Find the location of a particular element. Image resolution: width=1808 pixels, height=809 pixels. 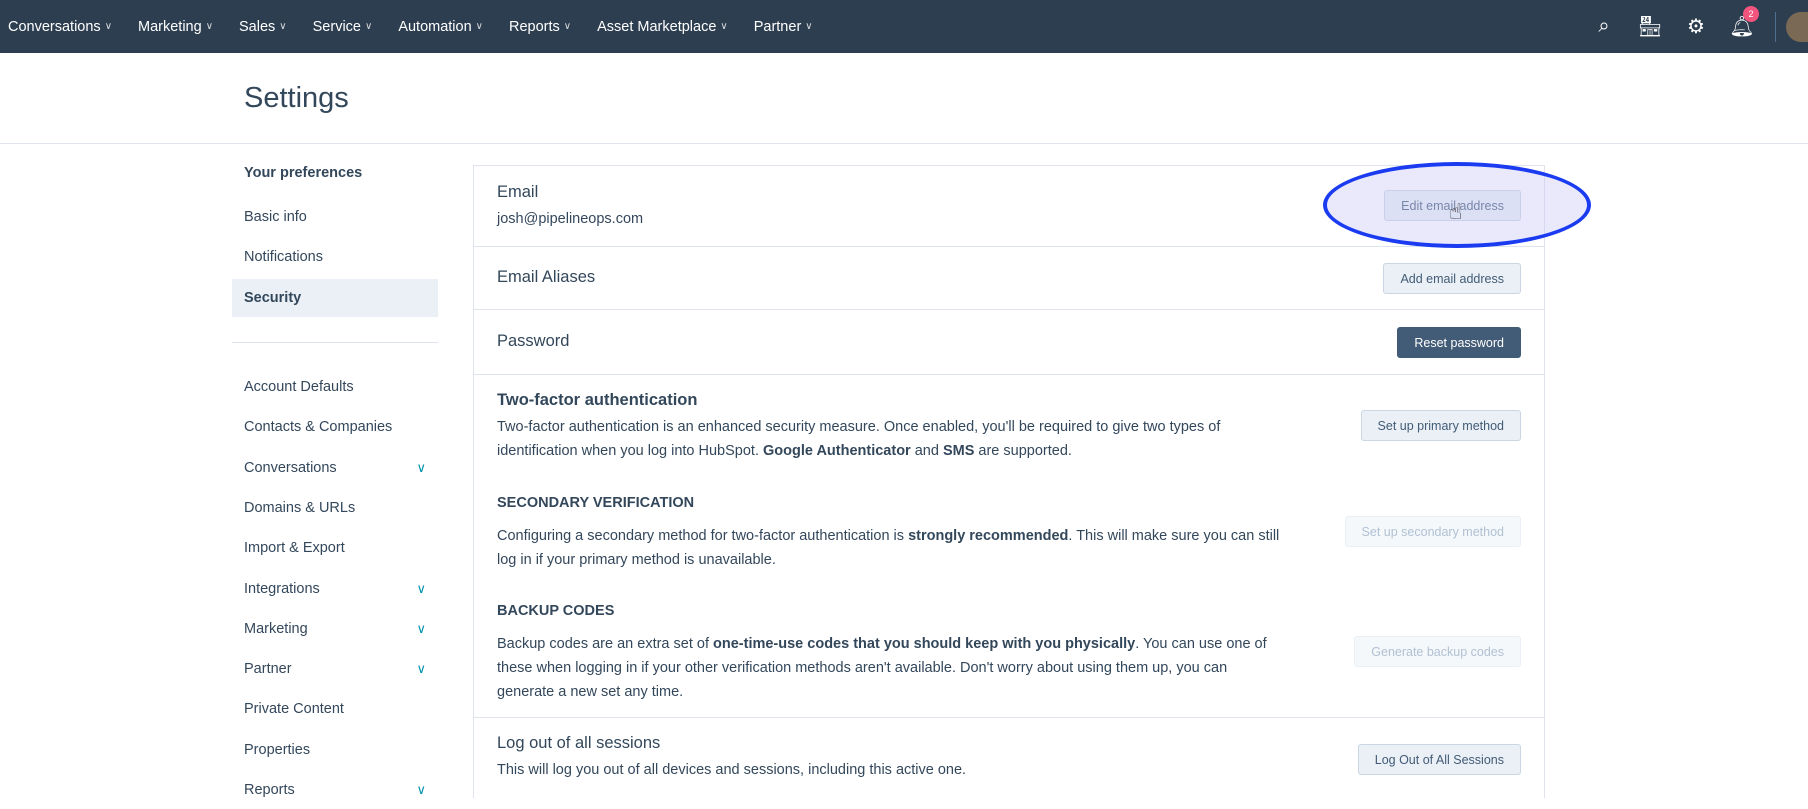

generate-backup-button: Generate backup codes is located at coordinates (1437, 651).